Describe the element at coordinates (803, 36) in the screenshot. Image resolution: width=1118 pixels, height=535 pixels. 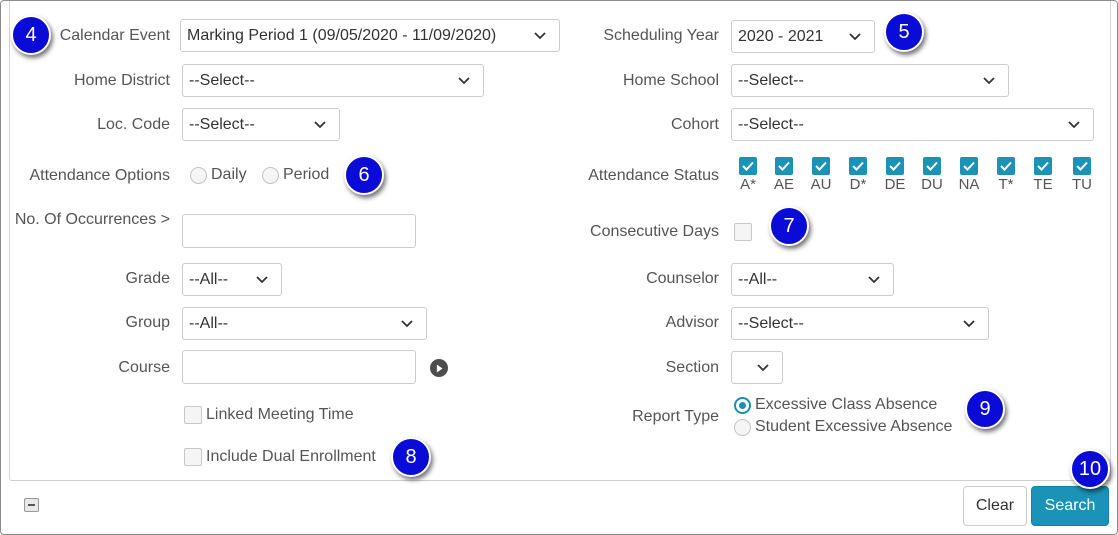
I see `scheduling-year-select: 2020 - 2021` at that location.